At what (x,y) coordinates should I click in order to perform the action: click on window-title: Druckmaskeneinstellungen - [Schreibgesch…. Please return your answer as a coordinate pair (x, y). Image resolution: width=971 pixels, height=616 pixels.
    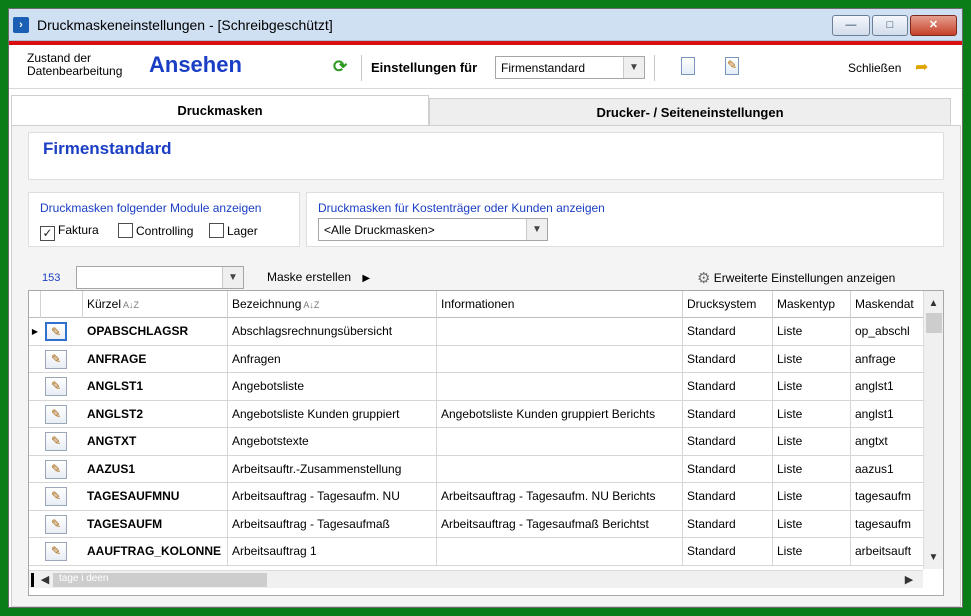
    Looking at the image, I should click on (185, 25).